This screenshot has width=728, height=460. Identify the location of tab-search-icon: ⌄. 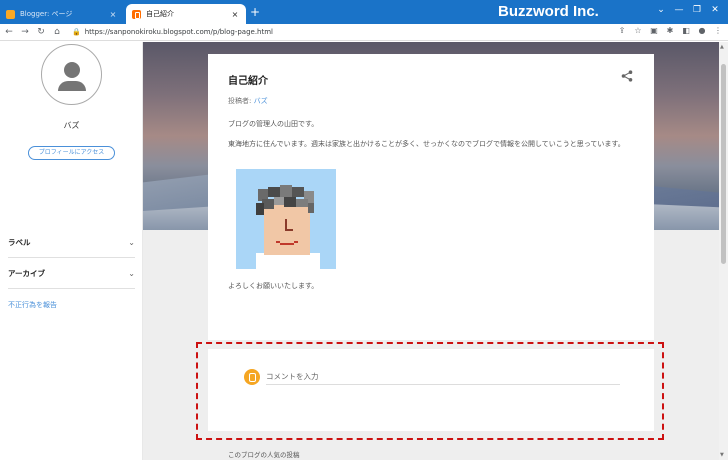
(661, 10).